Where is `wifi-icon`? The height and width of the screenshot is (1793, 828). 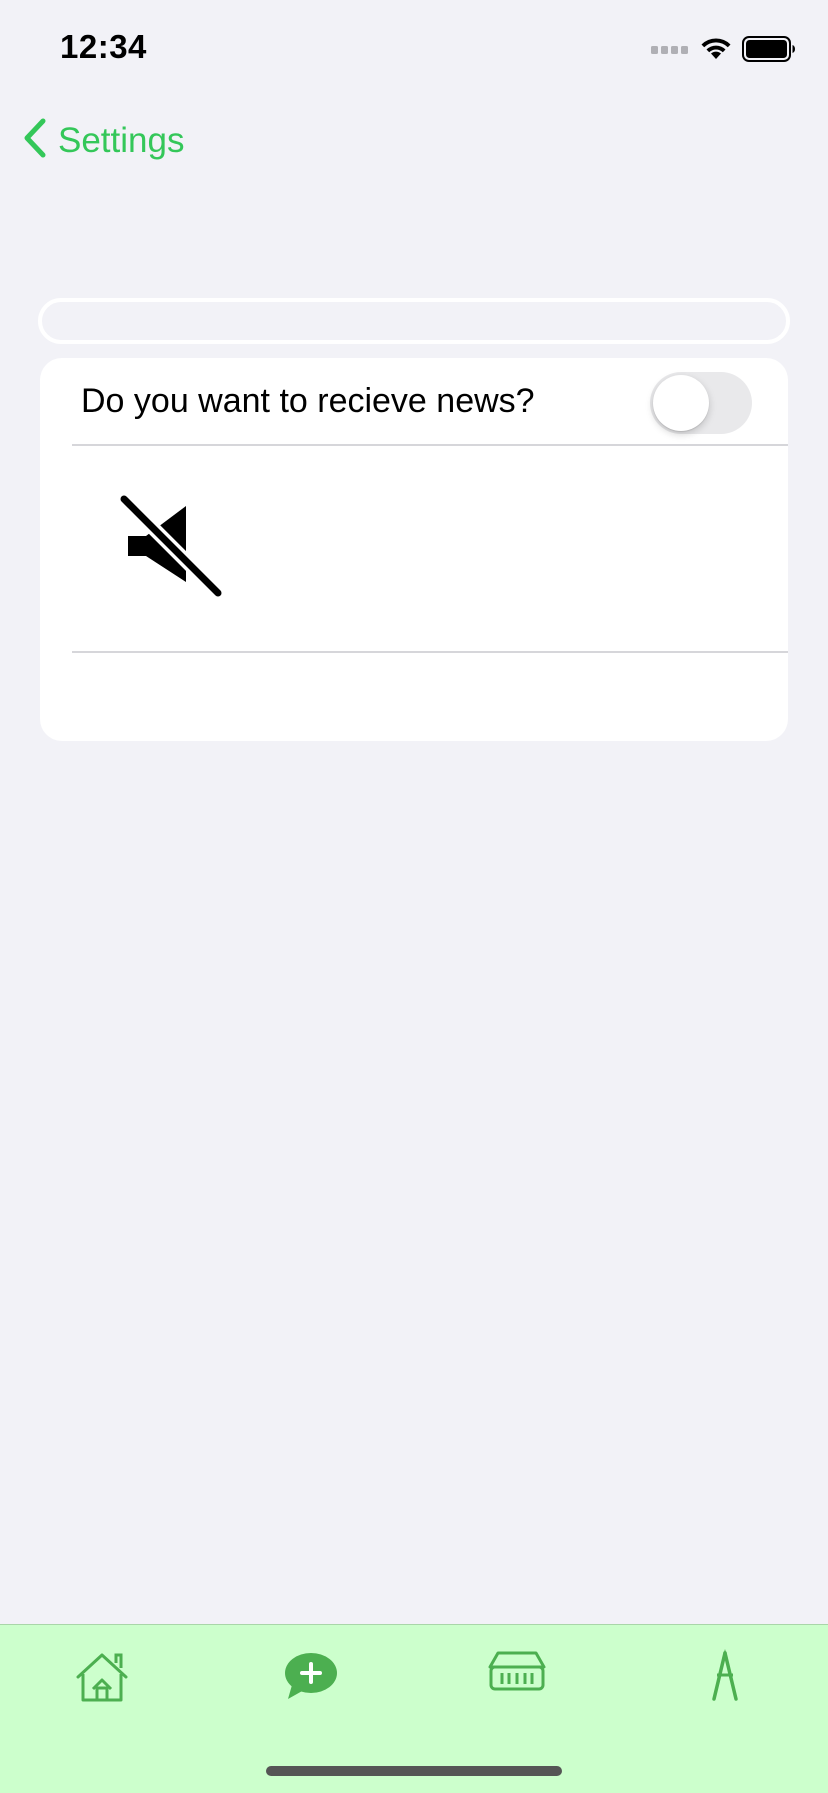 wifi-icon is located at coordinates (716, 51).